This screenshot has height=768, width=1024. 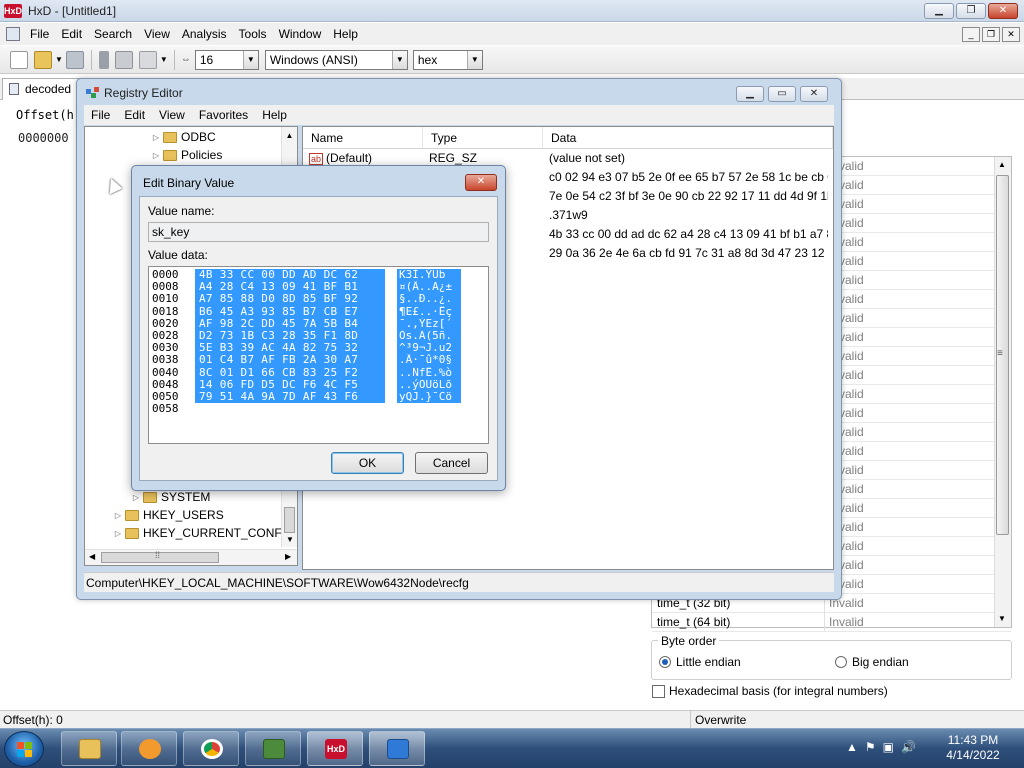 I want to click on registry-editor-icon, so click(x=93, y=93).